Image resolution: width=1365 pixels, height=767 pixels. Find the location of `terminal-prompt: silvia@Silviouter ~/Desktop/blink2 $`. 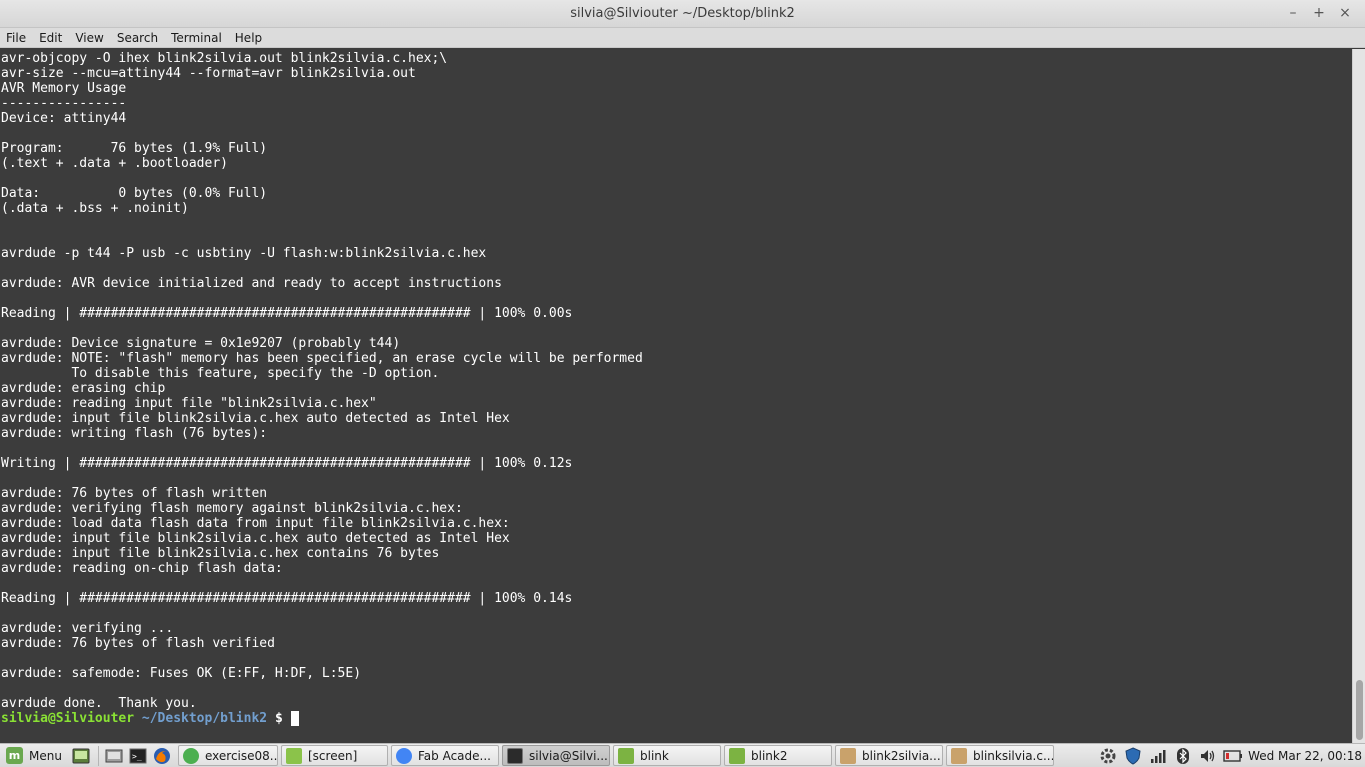

terminal-prompt: silvia@Silviouter ~/Desktop/blink2 $ is located at coordinates (676, 718).